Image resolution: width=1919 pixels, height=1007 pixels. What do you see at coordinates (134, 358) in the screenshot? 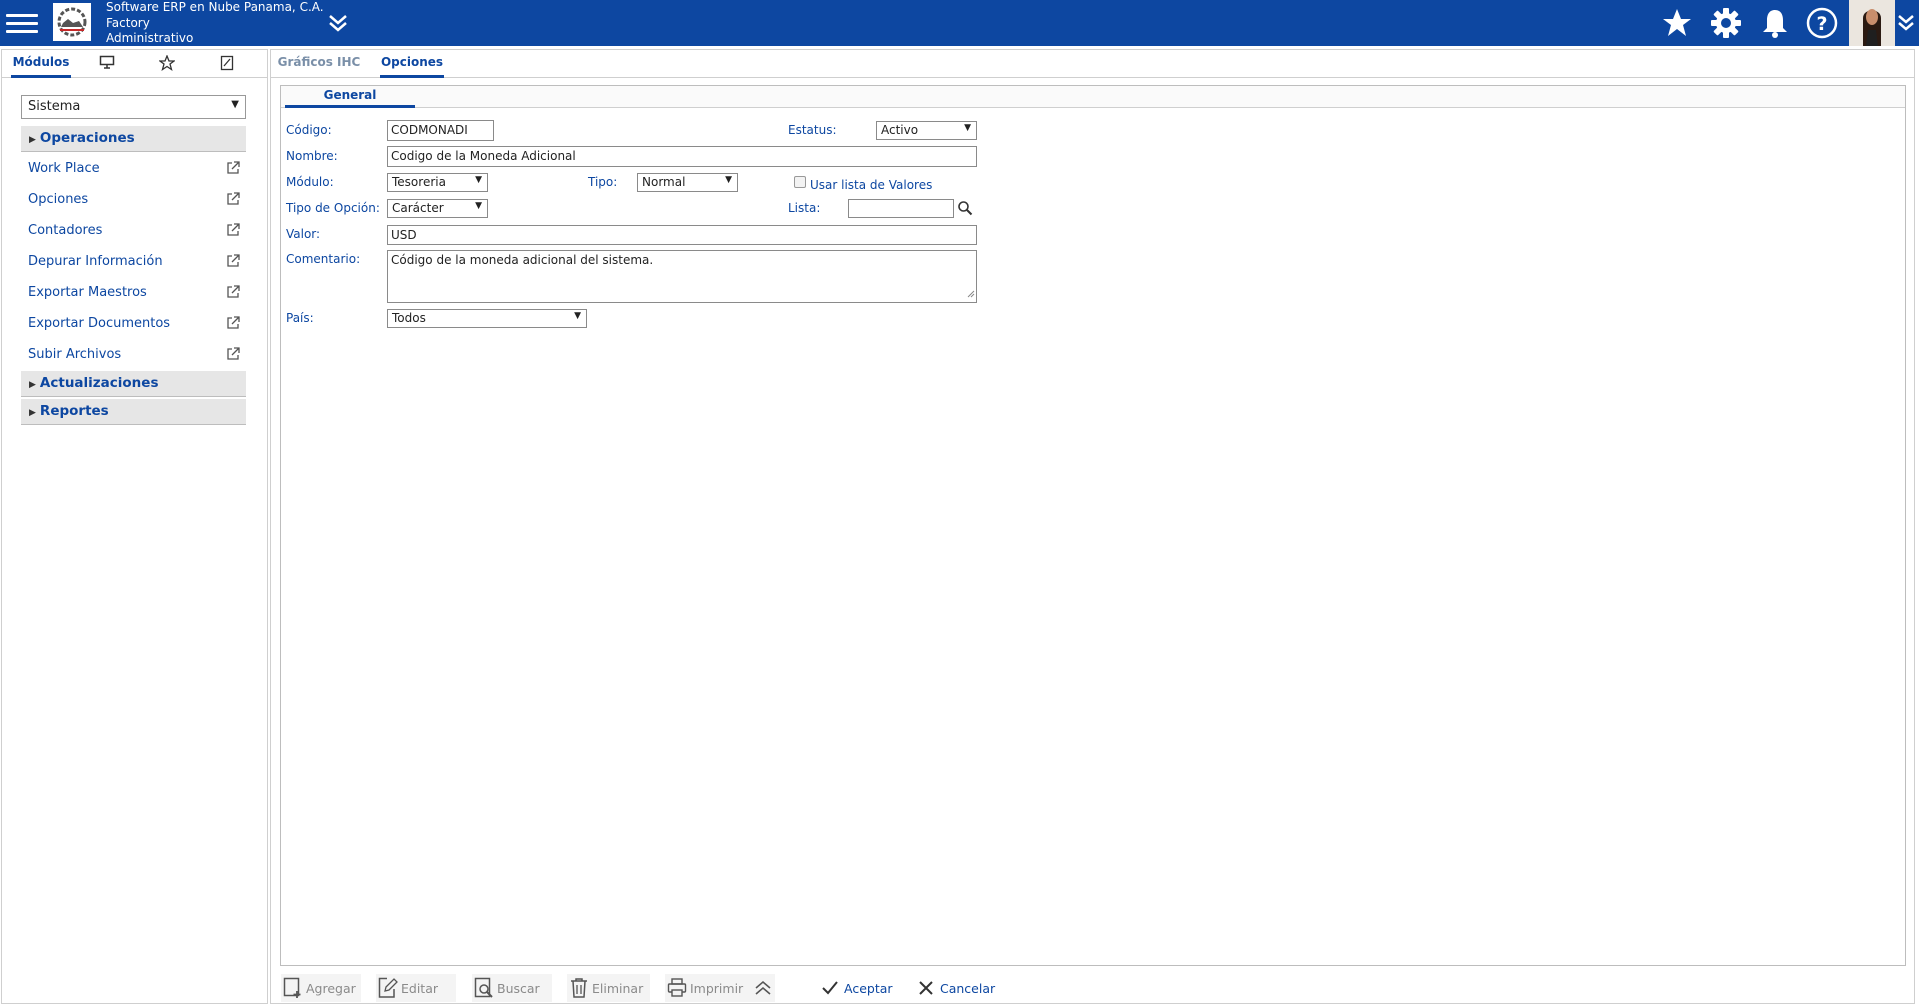
I see `menu-item-subir-archivos: Subir Archivos` at bounding box center [134, 358].